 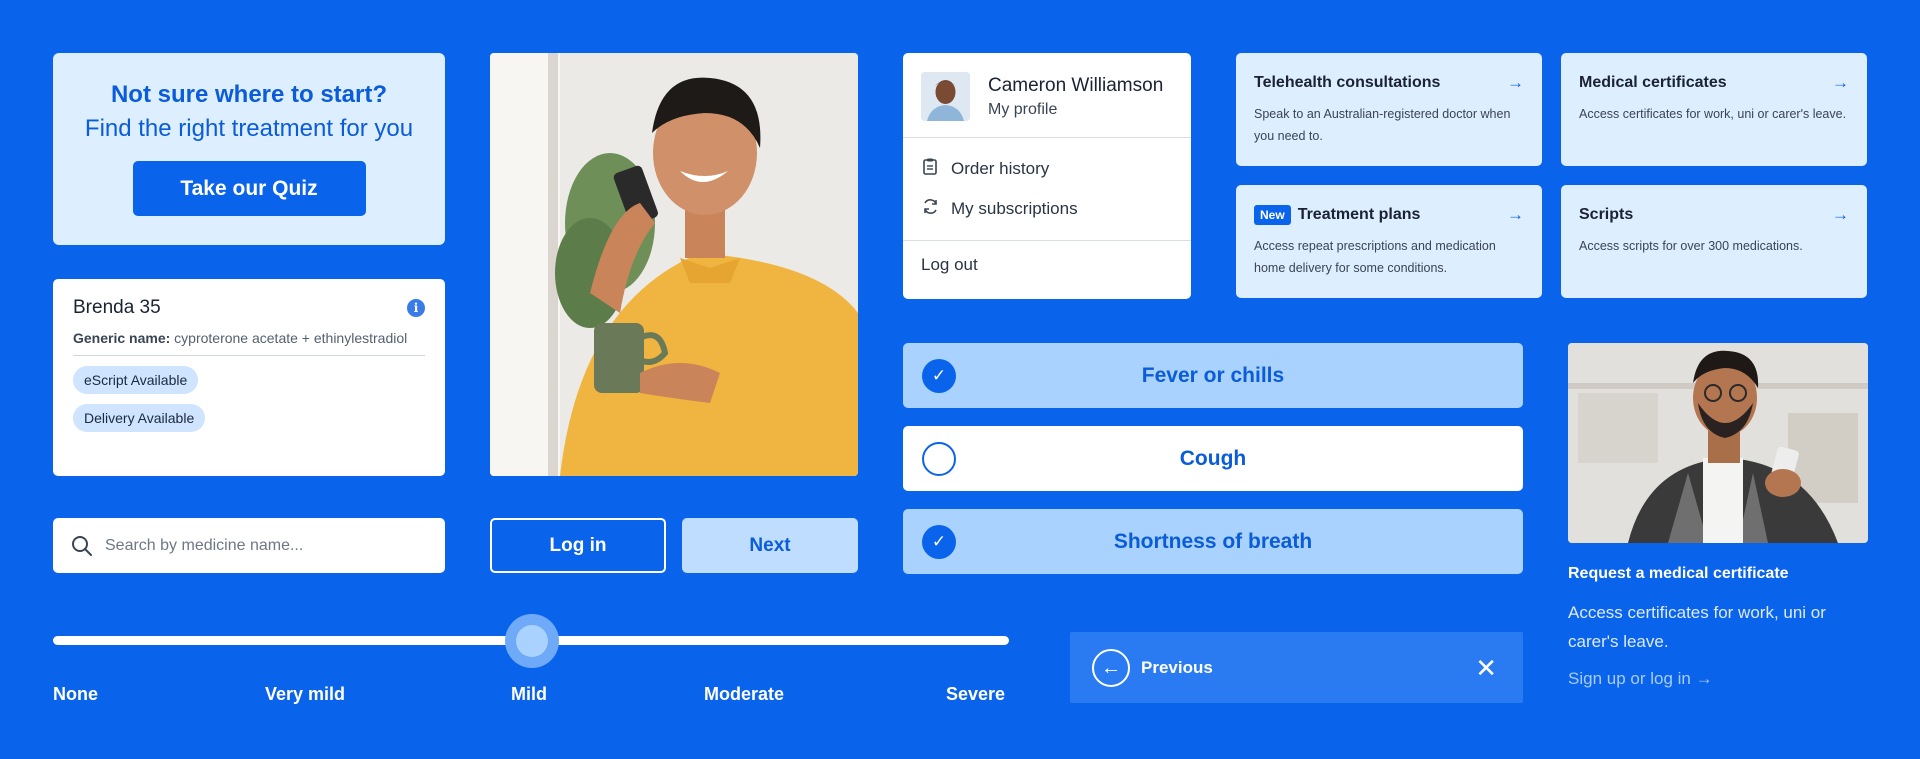 I want to click on man-with-phone-photo, so click(x=1718, y=443).